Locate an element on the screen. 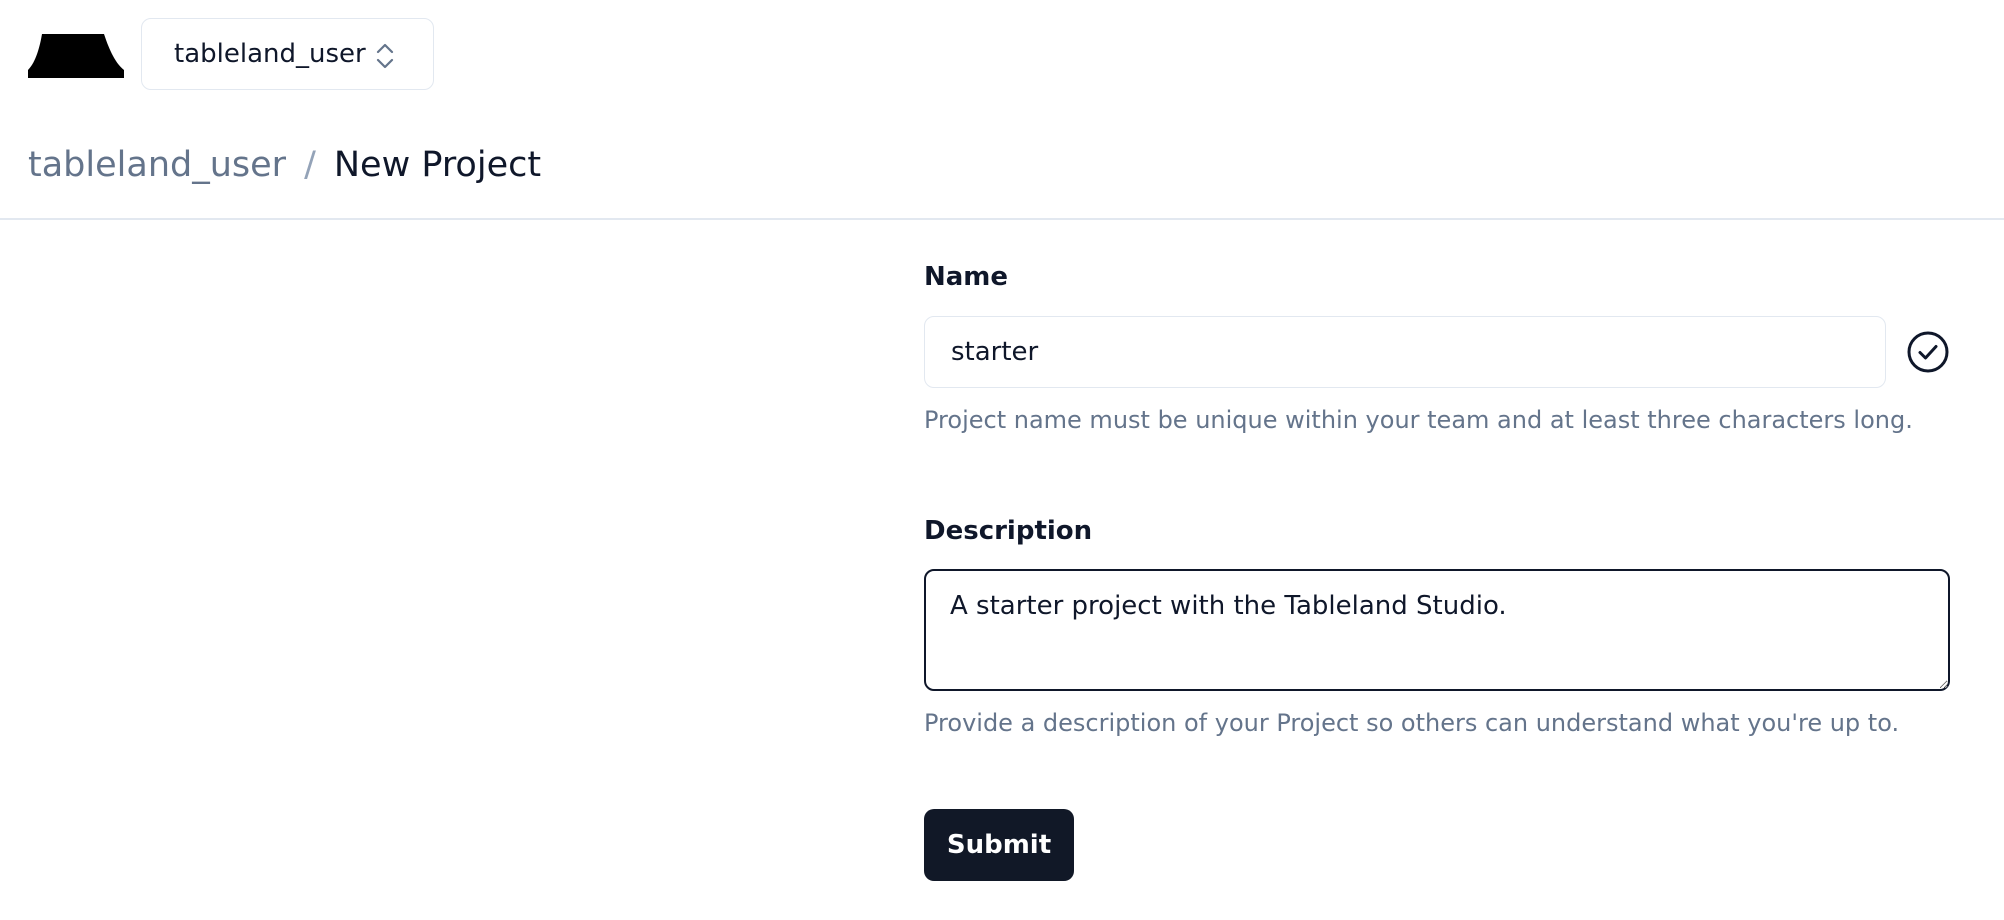 This screenshot has width=2004, height=920. team-switcher: tableland_user is located at coordinates (287, 54).